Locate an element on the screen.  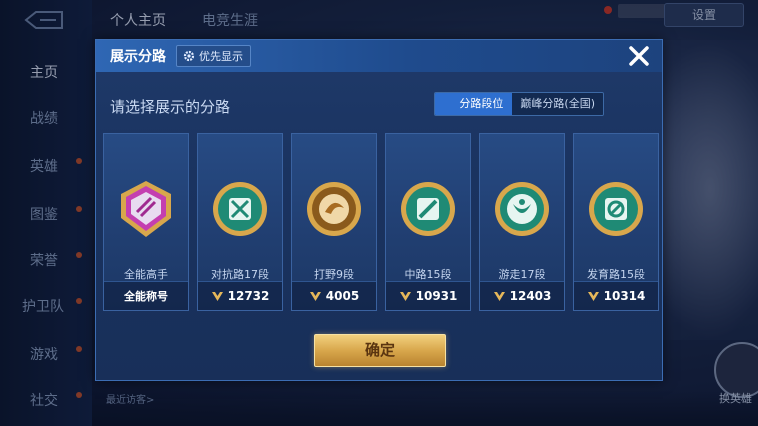
lane-card-name: 游走17段 is located at coordinates (522, 274).